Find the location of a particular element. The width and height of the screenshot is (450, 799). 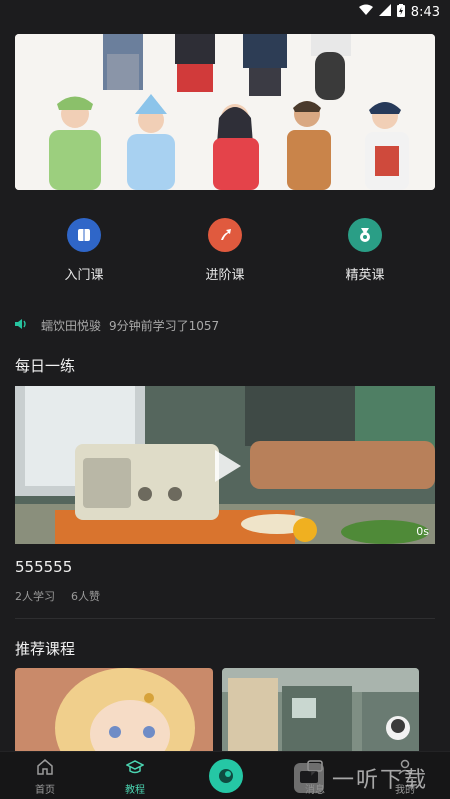

notice-message: 9分钟前学习了1057 is located at coordinates (164, 325).